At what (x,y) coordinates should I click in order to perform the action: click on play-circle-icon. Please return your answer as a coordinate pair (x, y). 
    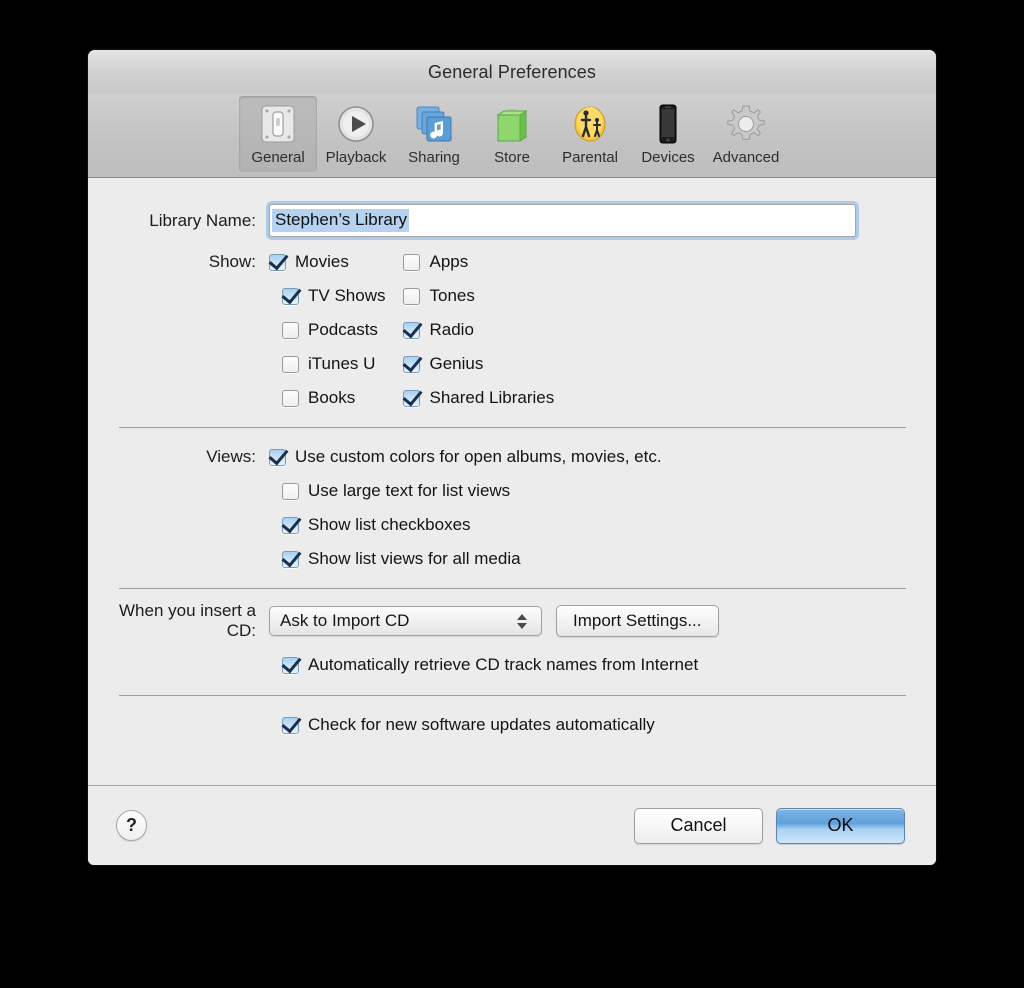
    Looking at the image, I should click on (356, 124).